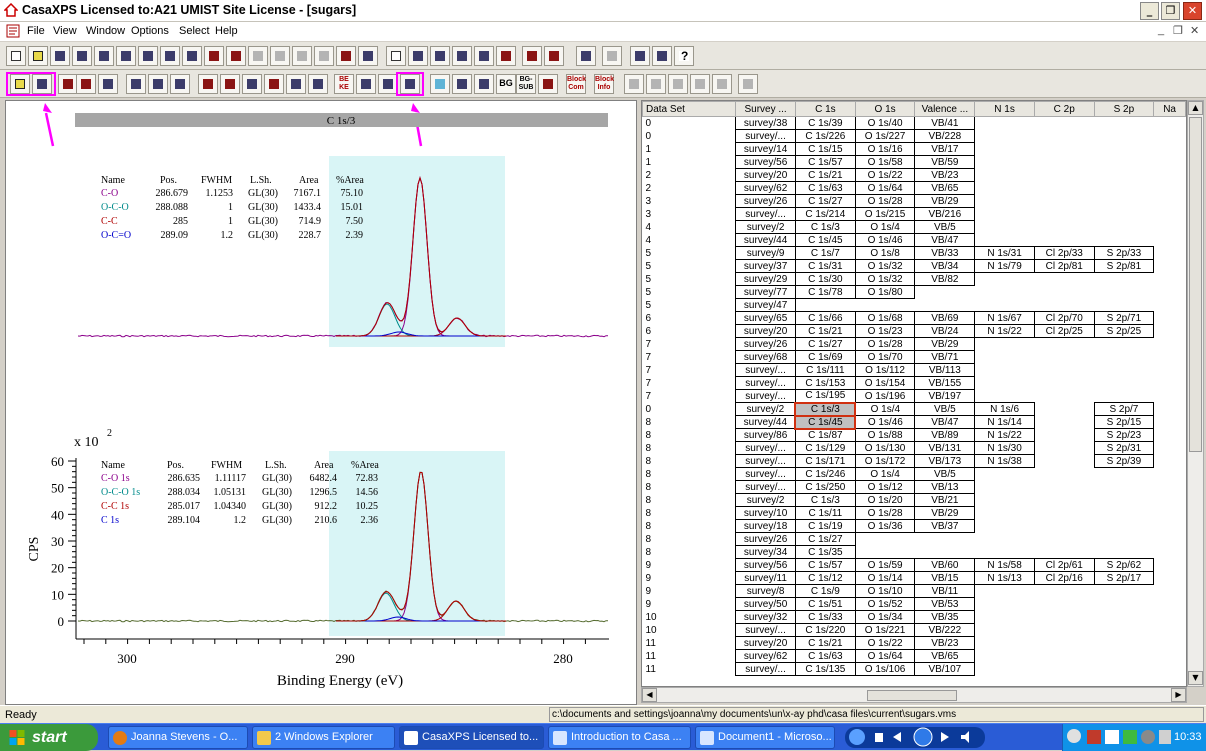  I want to click on table-row: 0 survey/... C 1s/226 O 1s/227 VB/228, so click(914, 136).